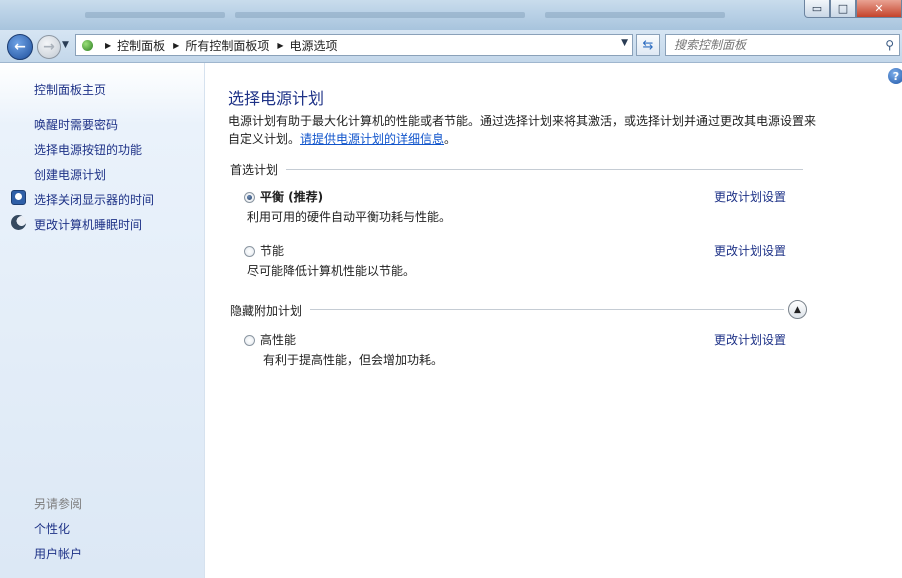 This screenshot has width=902, height=578. I want to click on collapse-hidden-plans-button: ▲, so click(797, 309).